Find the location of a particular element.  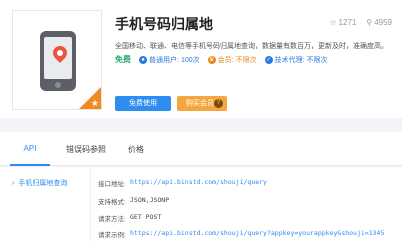

tag-vip: ♛ 会员: 不限次 is located at coordinates (232, 60).